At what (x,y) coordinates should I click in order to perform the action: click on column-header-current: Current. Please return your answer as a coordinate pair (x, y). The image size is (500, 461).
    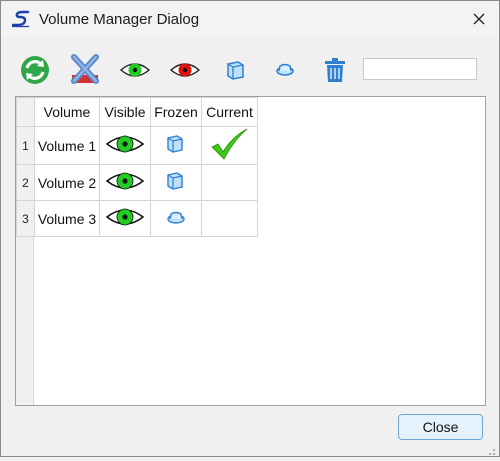
    Looking at the image, I should click on (229, 112).